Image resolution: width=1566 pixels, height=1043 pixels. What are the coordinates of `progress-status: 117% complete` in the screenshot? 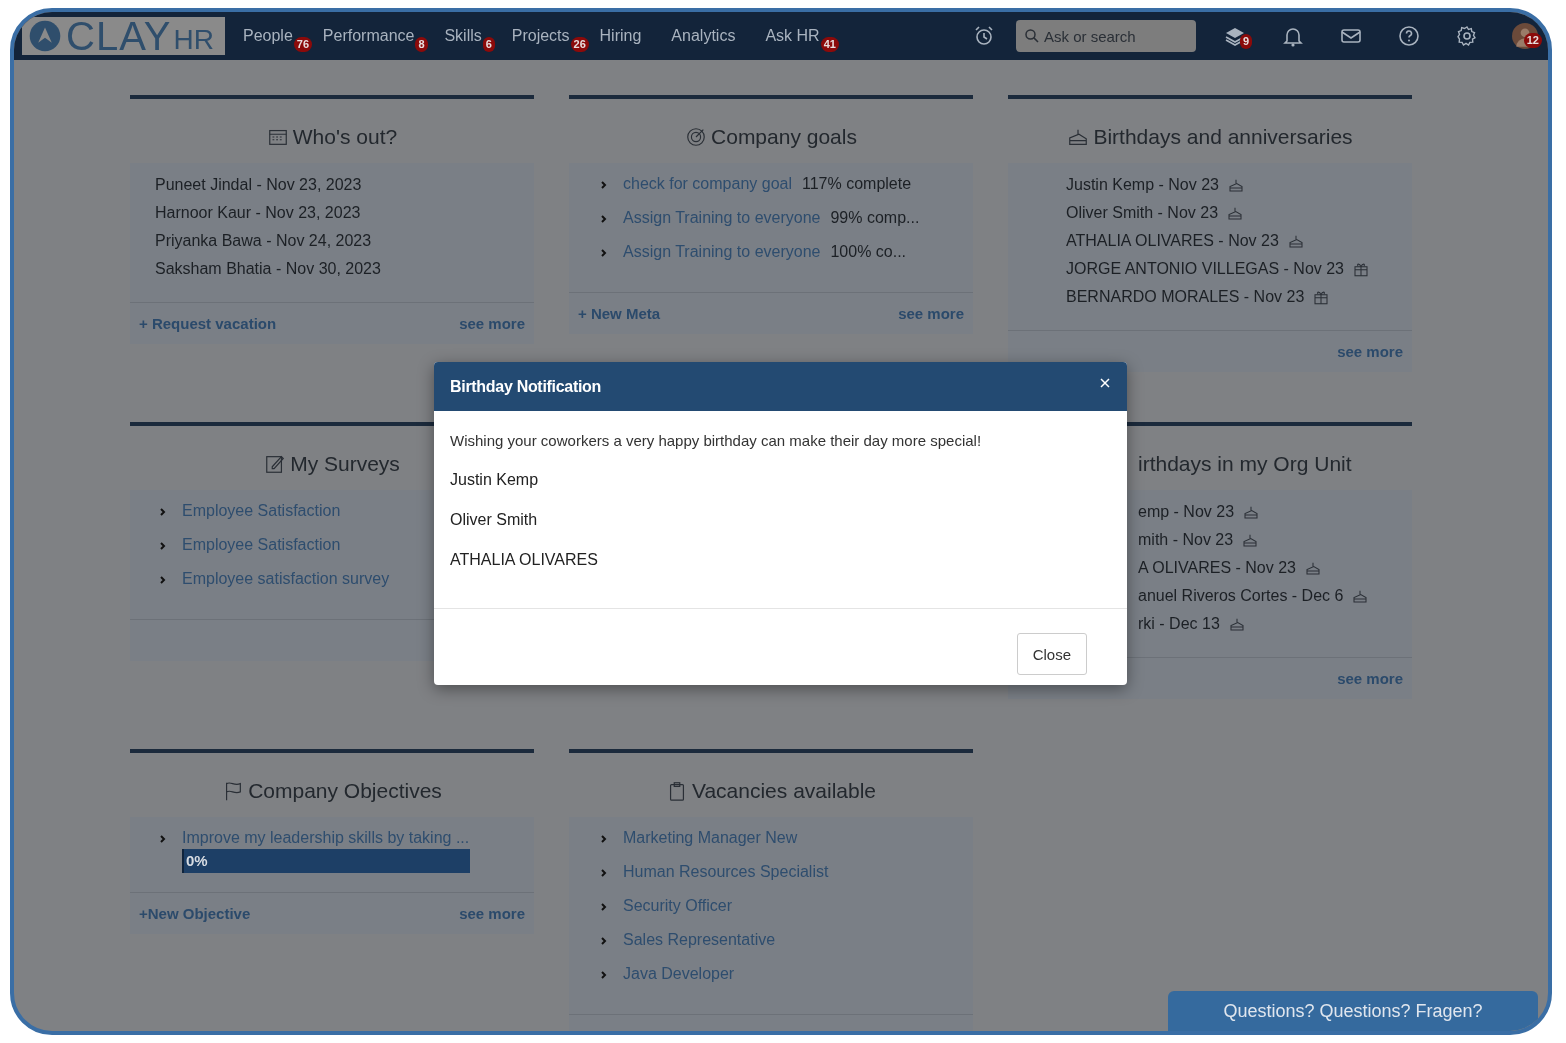 It's located at (857, 184).